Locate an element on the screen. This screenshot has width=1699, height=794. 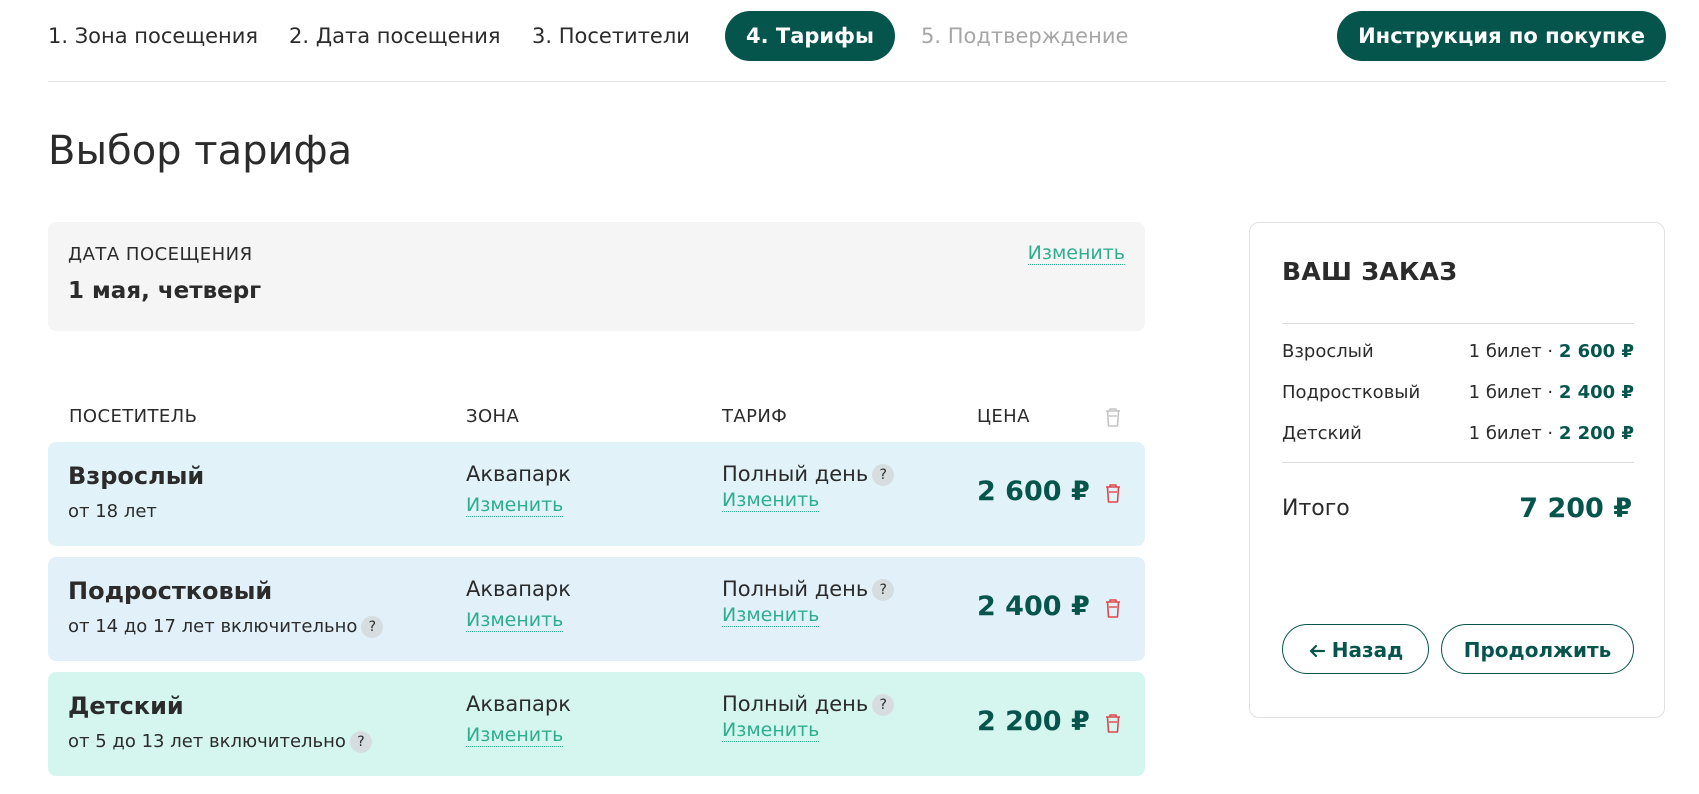
order-item-name: Подростковый is located at coordinates (1351, 392).